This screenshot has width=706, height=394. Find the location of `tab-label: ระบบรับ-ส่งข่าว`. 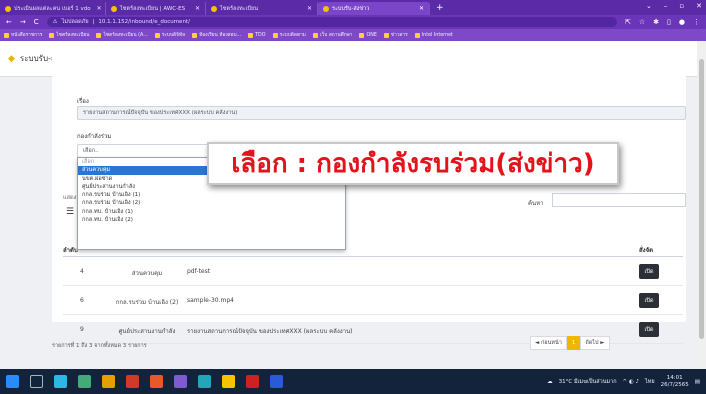

tab-label: ระบบรับ-ส่งข่าว is located at coordinates (351, 8).